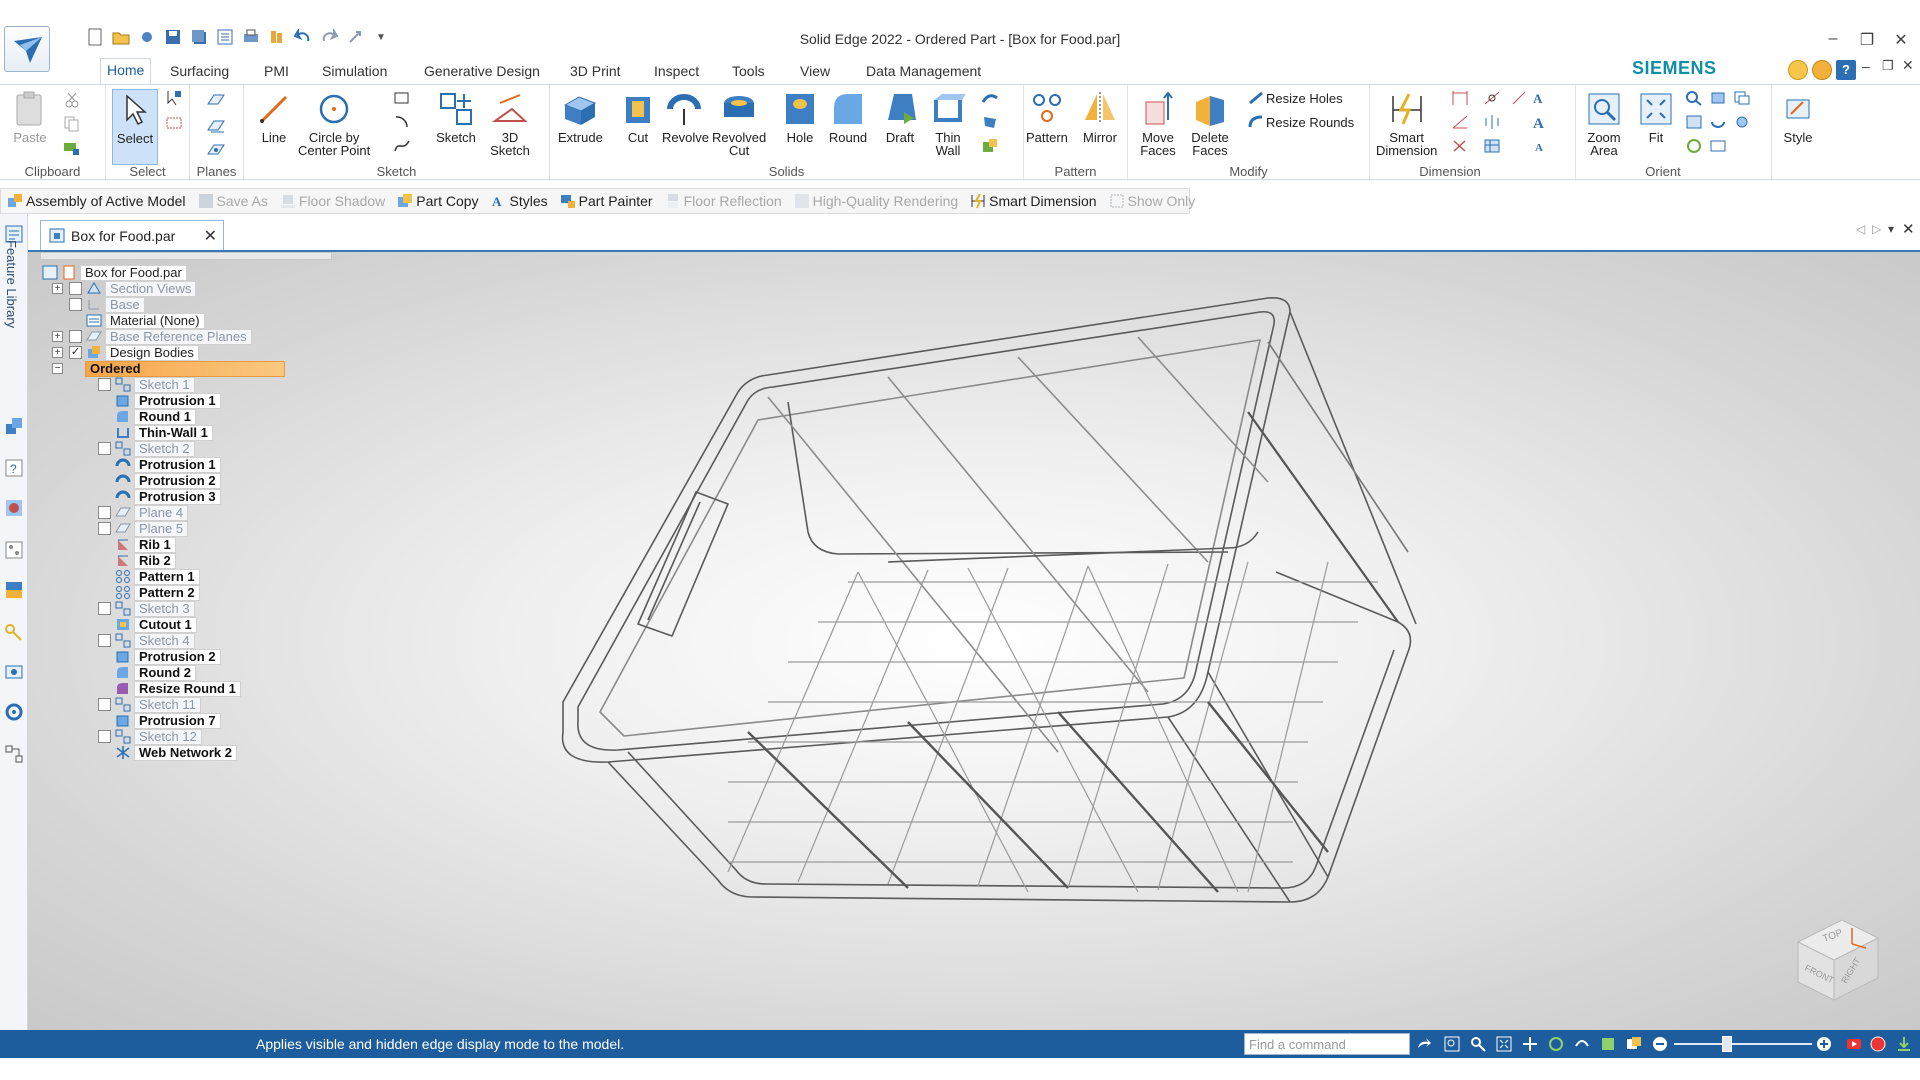 This screenshot has height=1080, width=1920. Describe the element at coordinates (1878, 1044) in the screenshot. I see `record-stop-icon` at that location.